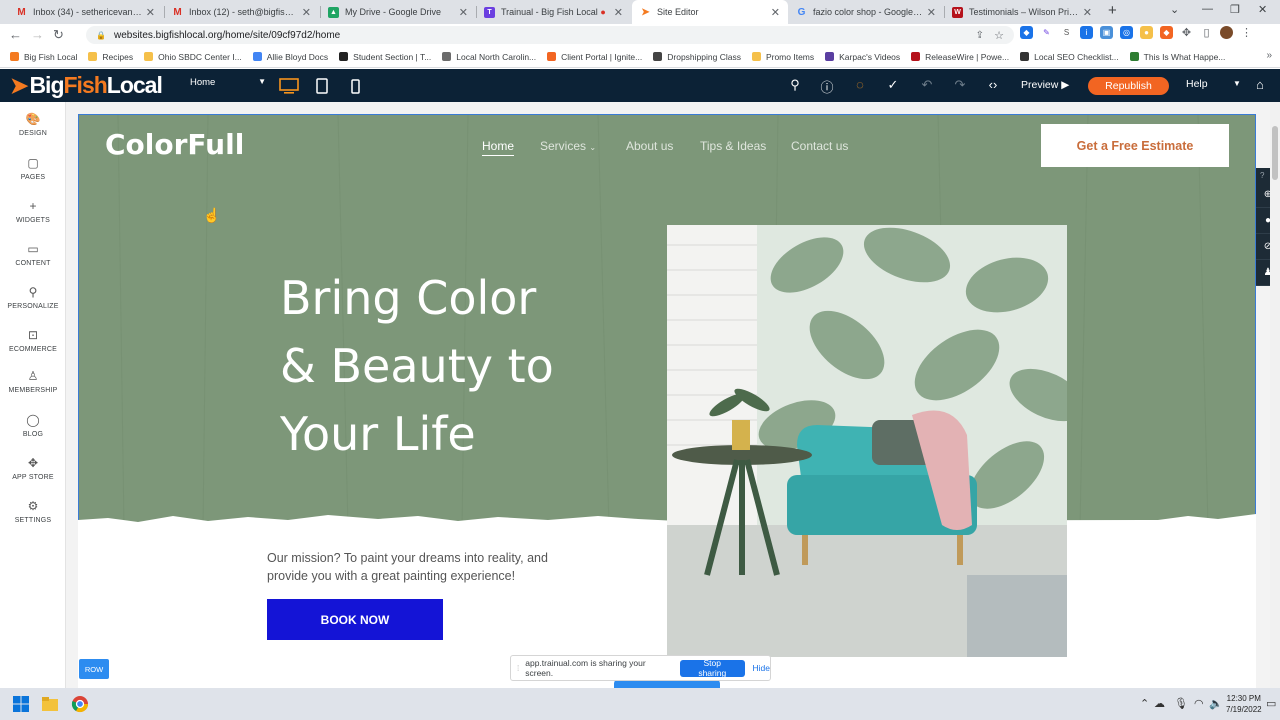  Describe the element at coordinates (498, 147) in the screenshot. I see `nav-home: Home` at that location.